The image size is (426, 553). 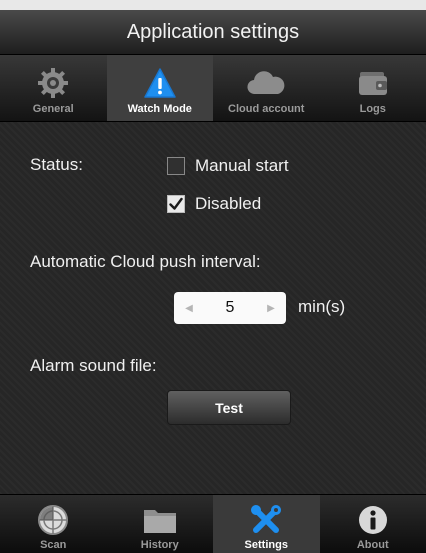 I want to click on manual-start-checkbox, so click(x=176, y=166).